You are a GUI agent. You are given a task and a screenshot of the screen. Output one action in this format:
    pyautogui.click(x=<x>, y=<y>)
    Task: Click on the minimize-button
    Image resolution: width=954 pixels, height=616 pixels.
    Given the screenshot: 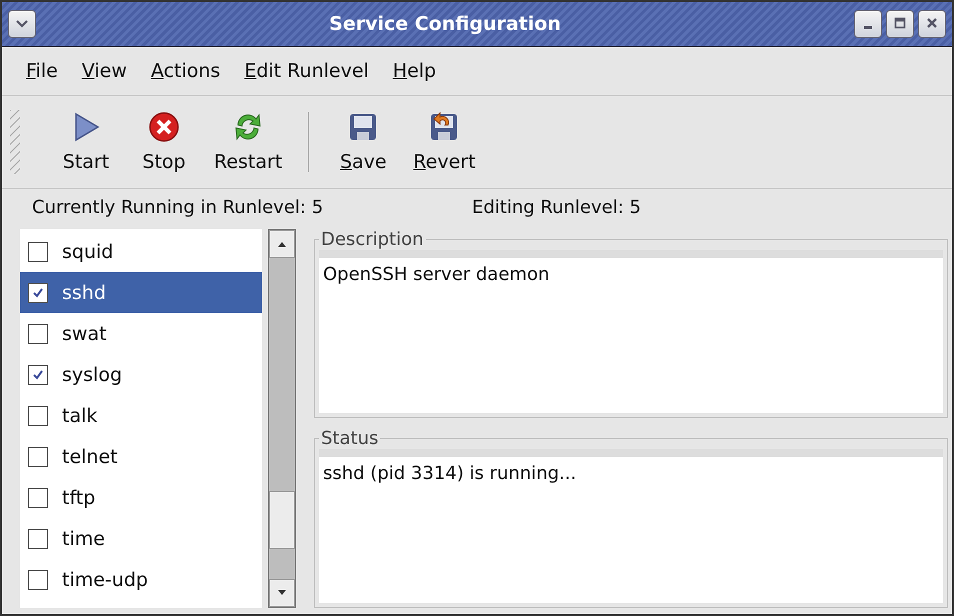 What is the action you would take?
    pyautogui.click(x=868, y=24)
    